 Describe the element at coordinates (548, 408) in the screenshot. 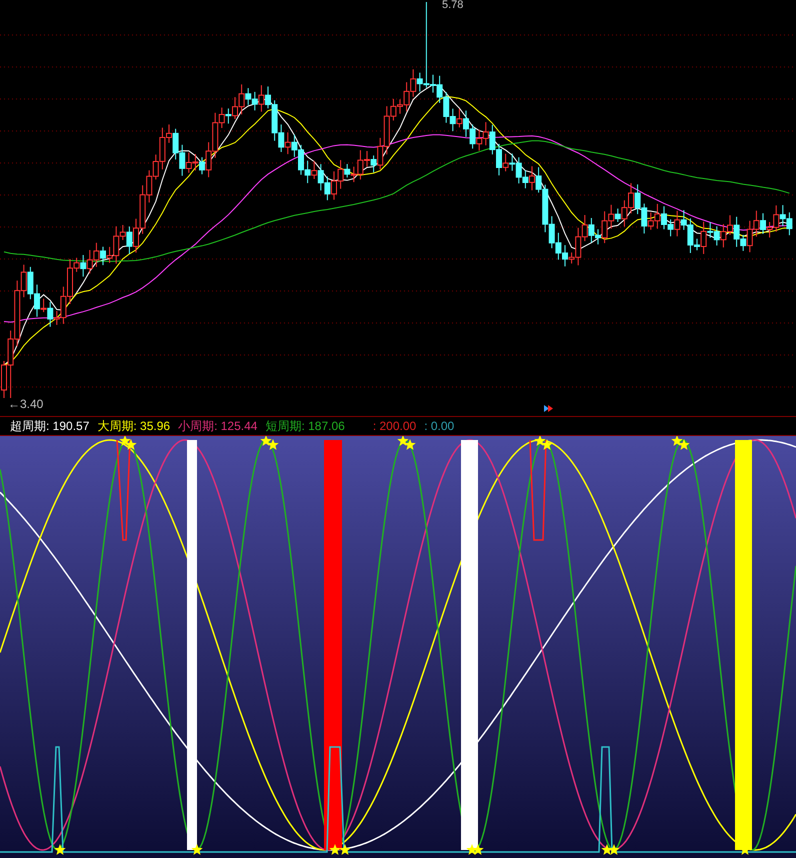

I see `double-triangle-icon` at that location.